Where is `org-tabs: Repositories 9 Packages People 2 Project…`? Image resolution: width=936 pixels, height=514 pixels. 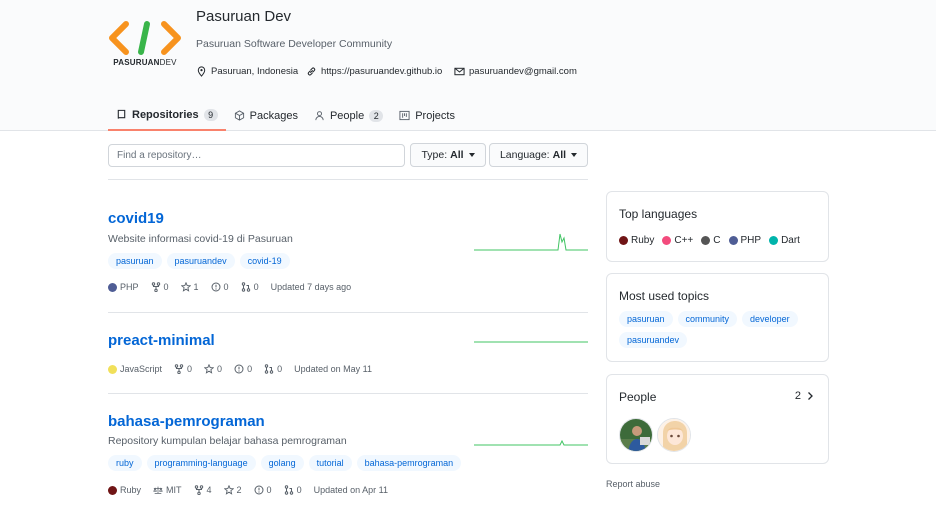 org-tabs: Repositories 9 Packages People 2 Project… is located at coordinates (285, 115).